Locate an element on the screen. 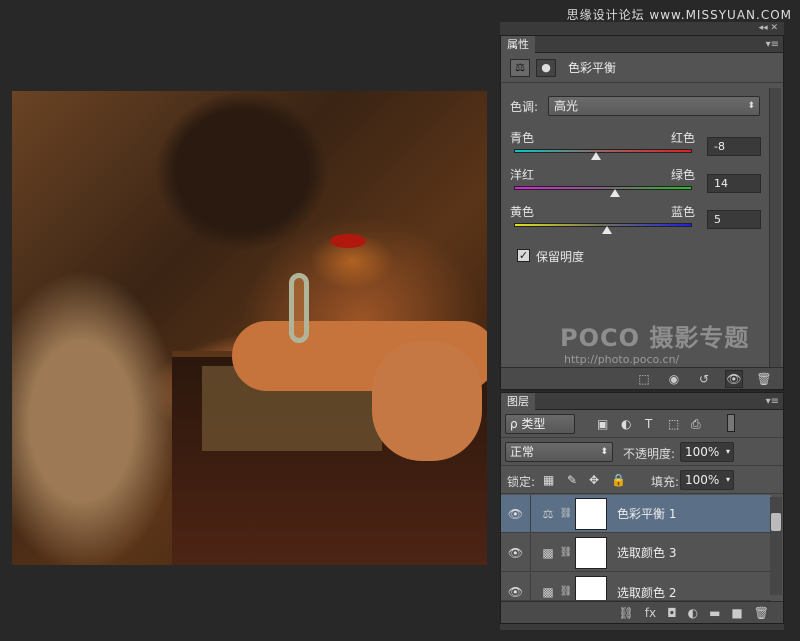 The image size is (800, 641). cyan-red-value: -8 is located at coordinates (734, 146).